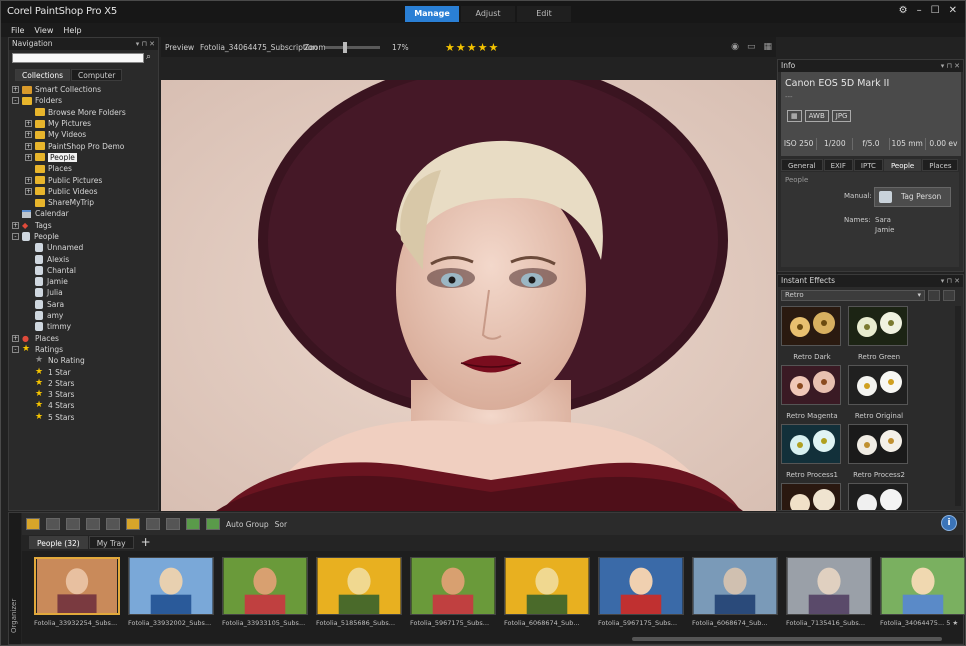 The image size is (966, 646). I want to click on maximize-icon: ☐, so click(935, 10).